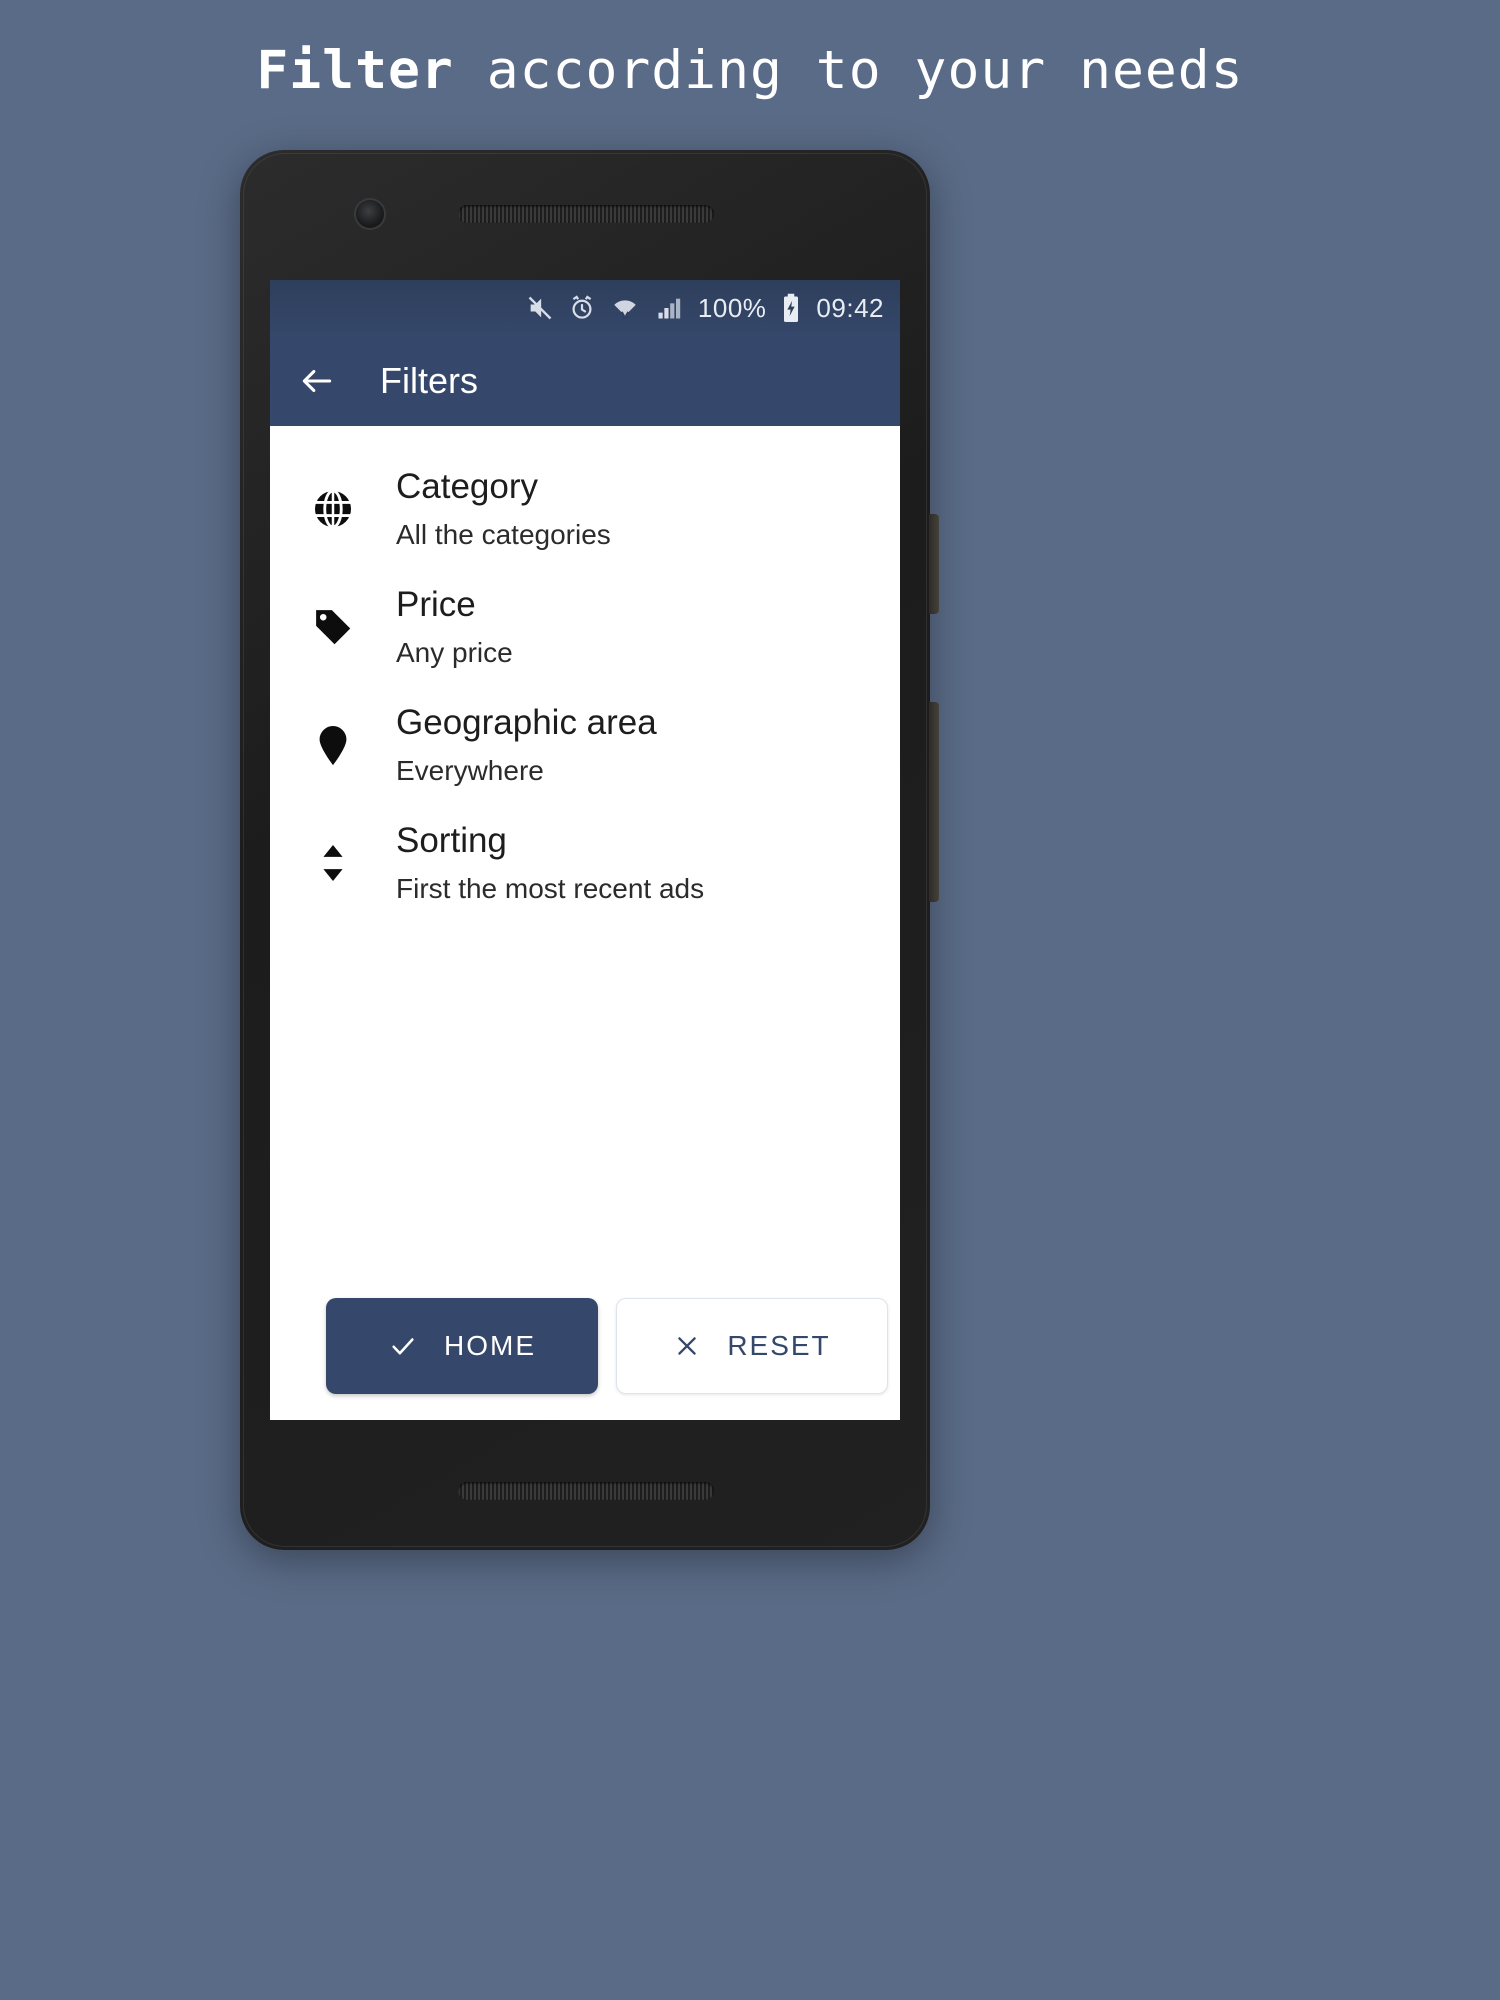 Image resolution: width=1500 pixels, height=2000 pixels. I want to click on filter-row-category: Category All the categories, so click(585, 509).